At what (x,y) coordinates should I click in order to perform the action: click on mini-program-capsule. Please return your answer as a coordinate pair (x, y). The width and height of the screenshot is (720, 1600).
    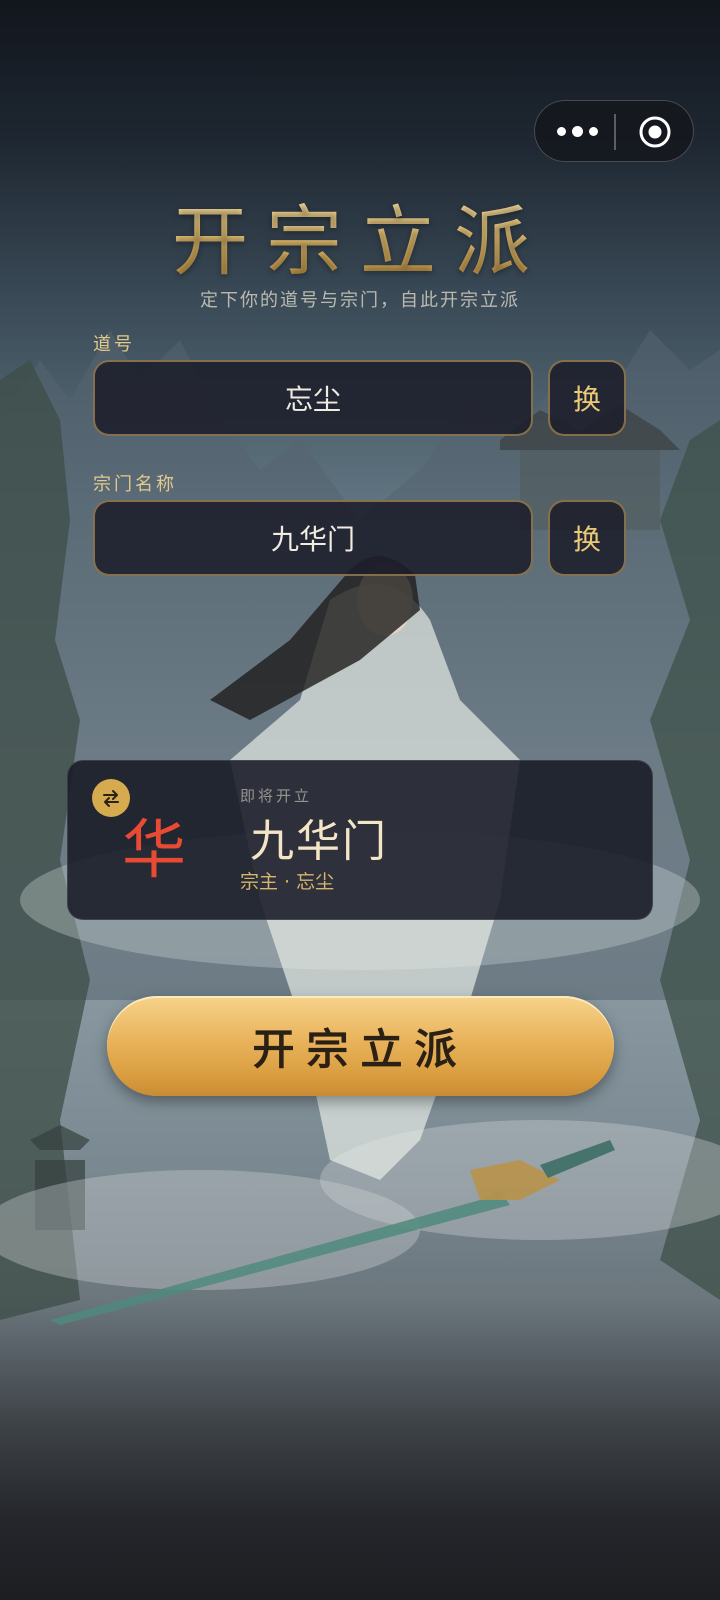
    Looking at the image, I should click on (614, 131).